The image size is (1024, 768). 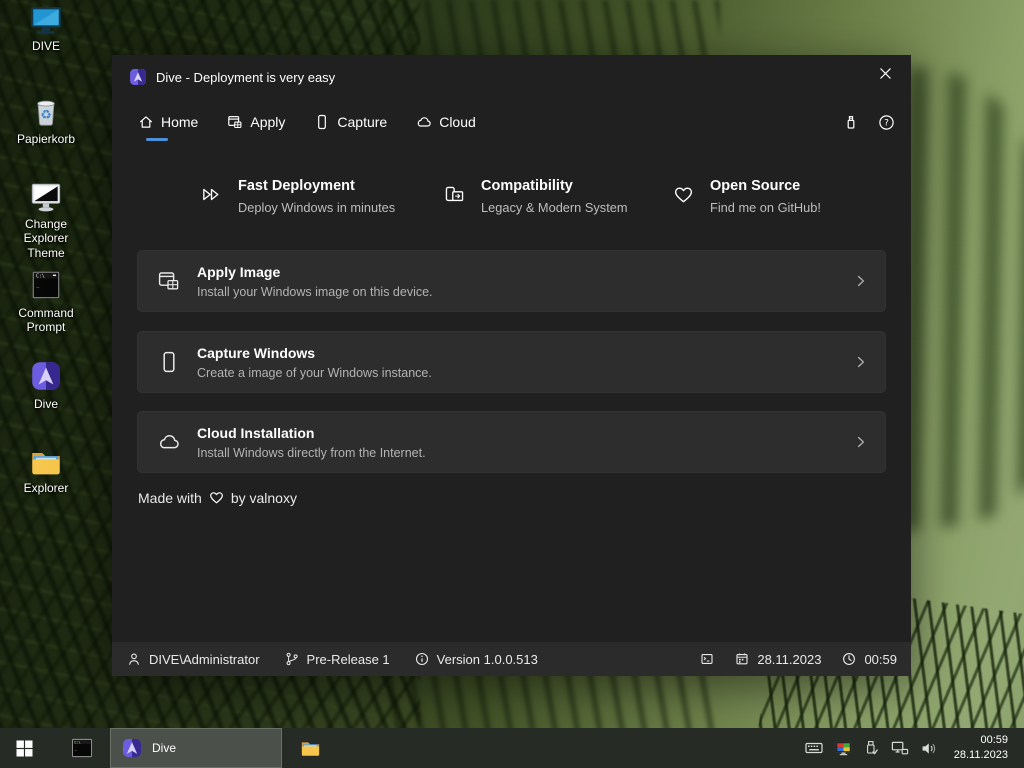 What do you see at coordinates (46, 119) in the screenshot?
I see `desktop-icon-recycle-bin: ♻ Papierkorb` at bounding box center [46, 119].